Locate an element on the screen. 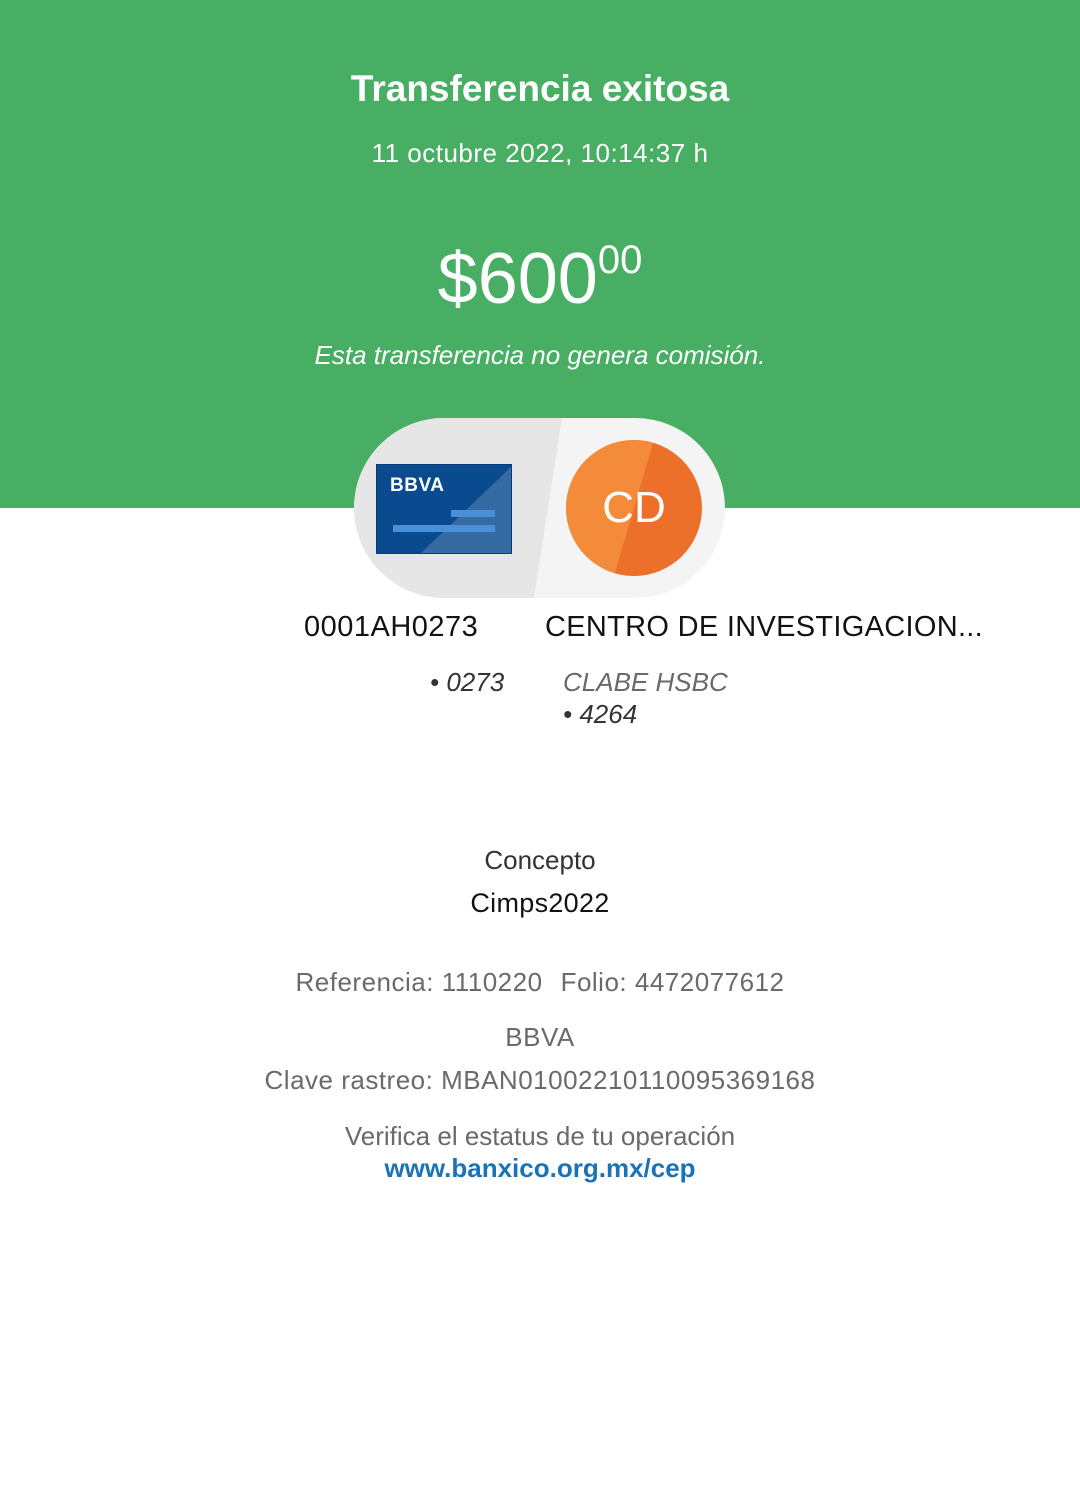  transfer-datetime: 11 octubre 2022, 10:14:37 h is located at coordinates (540, 153).